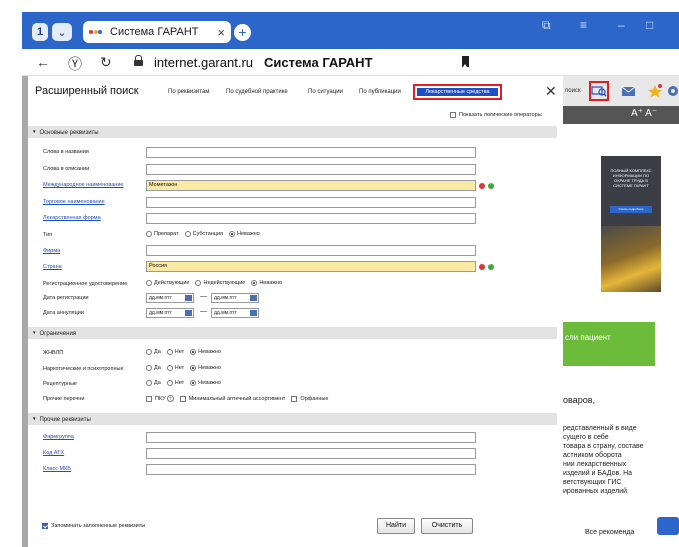 This screenshot has height=547, width=679. I want to click on link-pharm-group: Фармгруппа, so click(58, 437).